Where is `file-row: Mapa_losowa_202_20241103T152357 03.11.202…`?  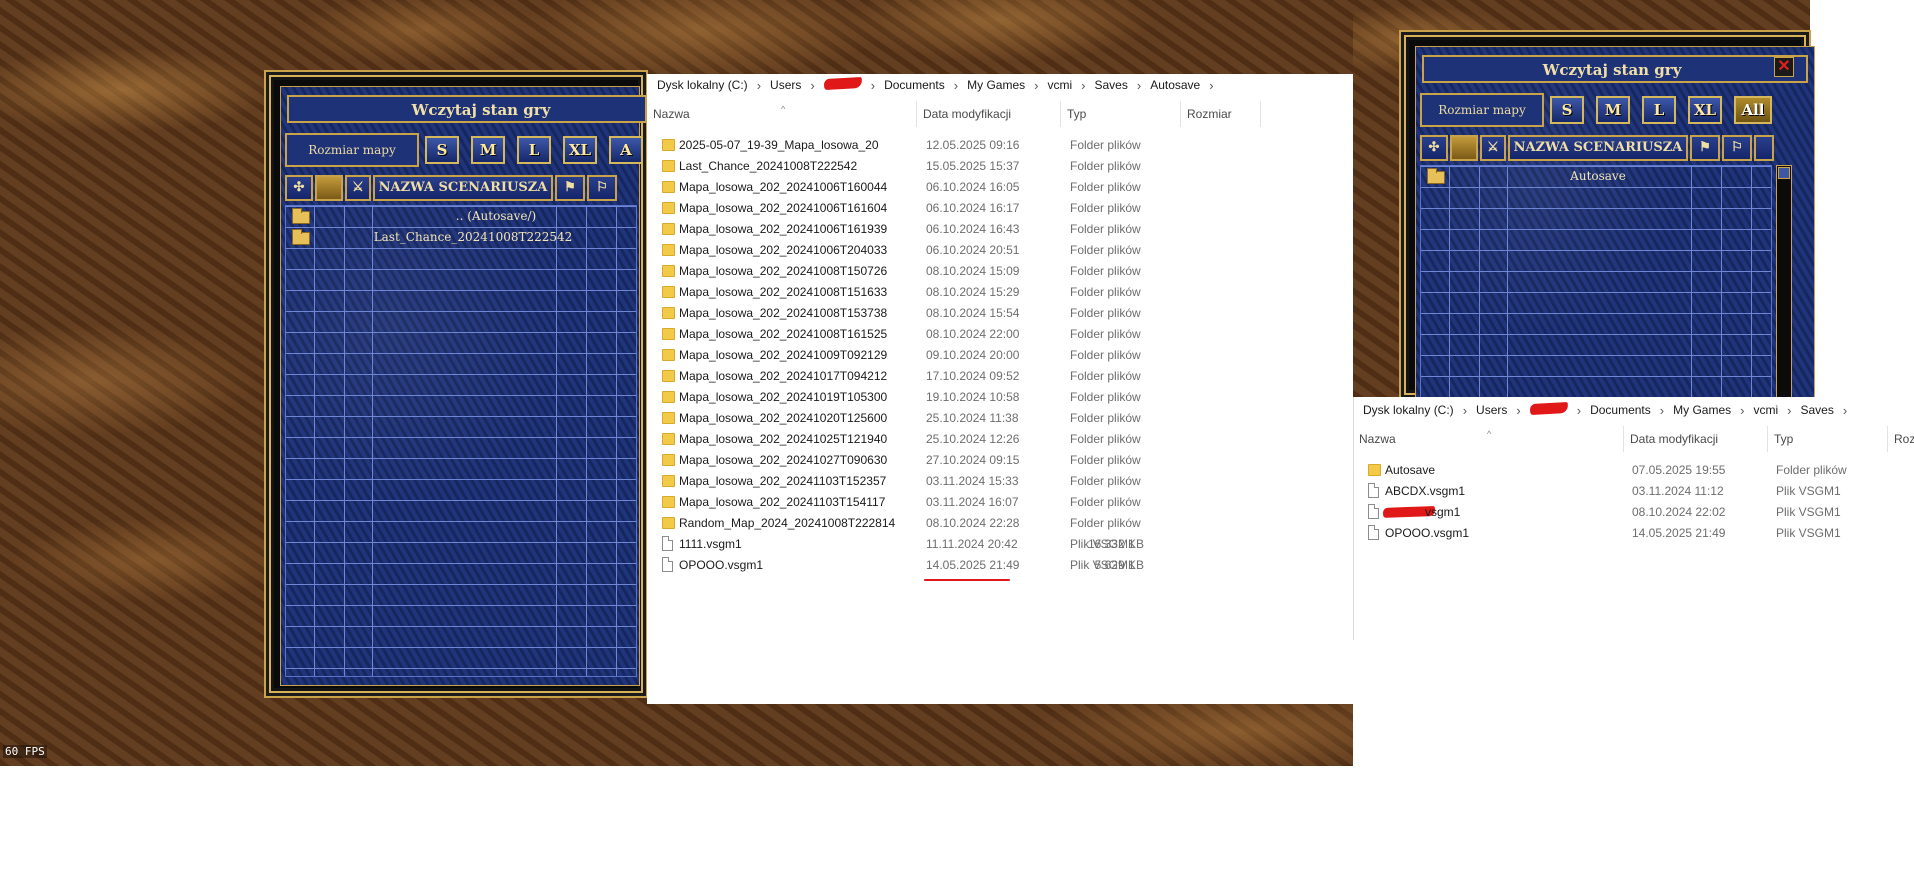 file-row: Mapa_losowa_202_20241103T152357 03.11.202… is located at coordinates (1000, 481).